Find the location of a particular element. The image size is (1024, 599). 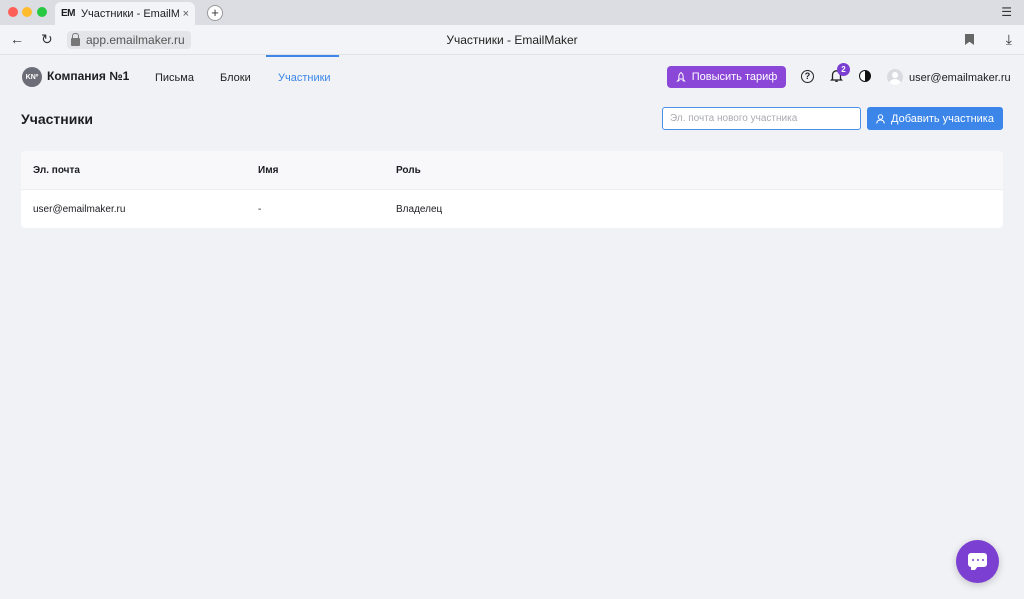

maximize-window-button is located at coordinates (42, 12).